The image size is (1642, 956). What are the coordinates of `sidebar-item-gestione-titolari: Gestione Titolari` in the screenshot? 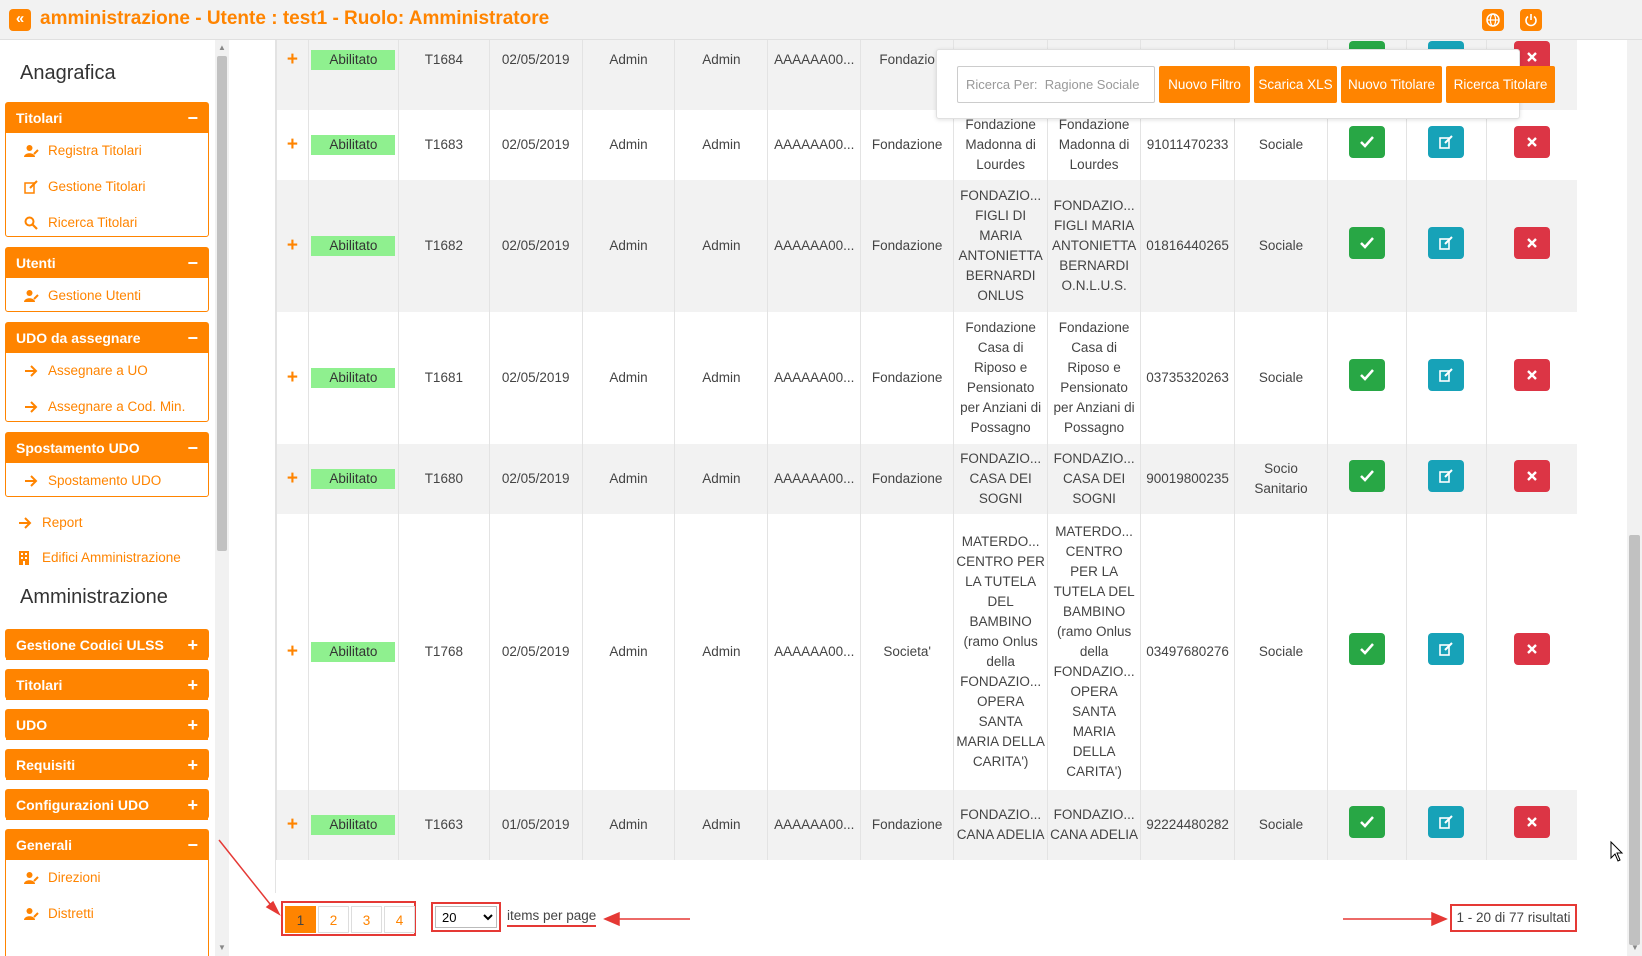 It's located at (107, 187).